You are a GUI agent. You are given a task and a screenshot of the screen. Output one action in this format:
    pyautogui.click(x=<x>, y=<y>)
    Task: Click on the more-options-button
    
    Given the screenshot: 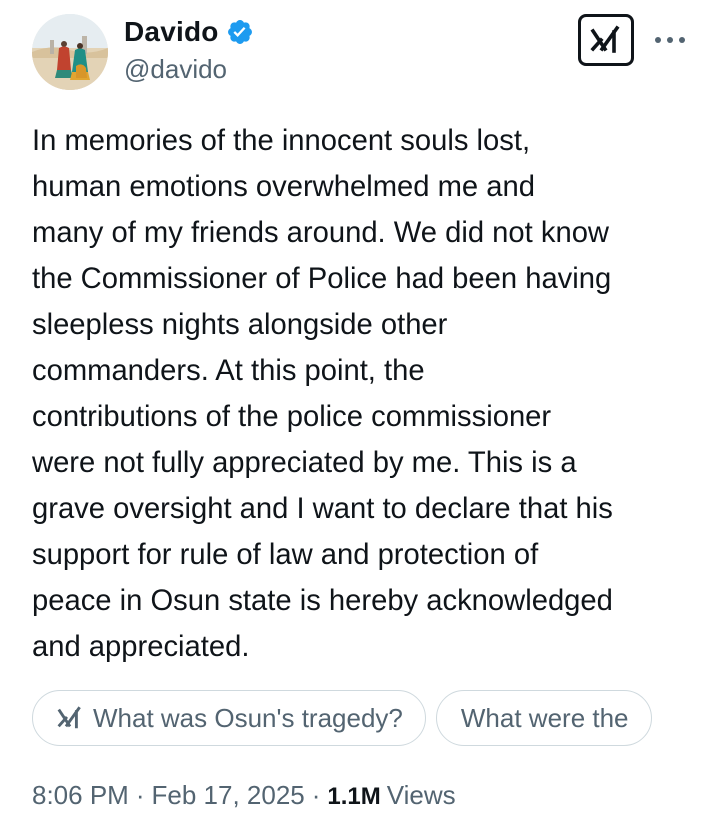 What is the action you would take?
    pyautogui.click(x=670, y=40)
    